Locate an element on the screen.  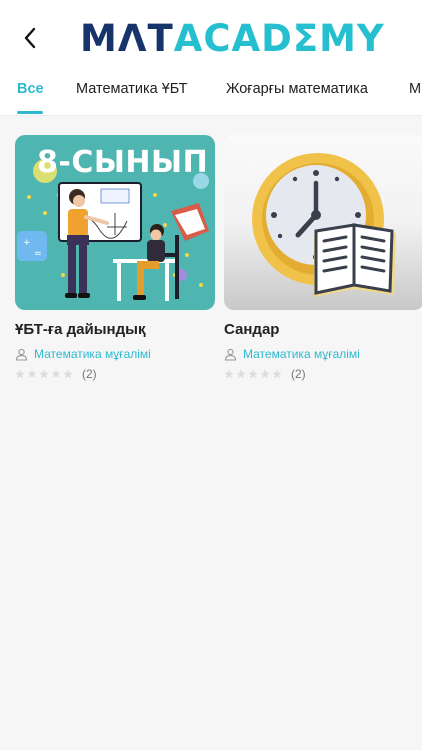
tabs-divider is located at coordinates (211, 115).